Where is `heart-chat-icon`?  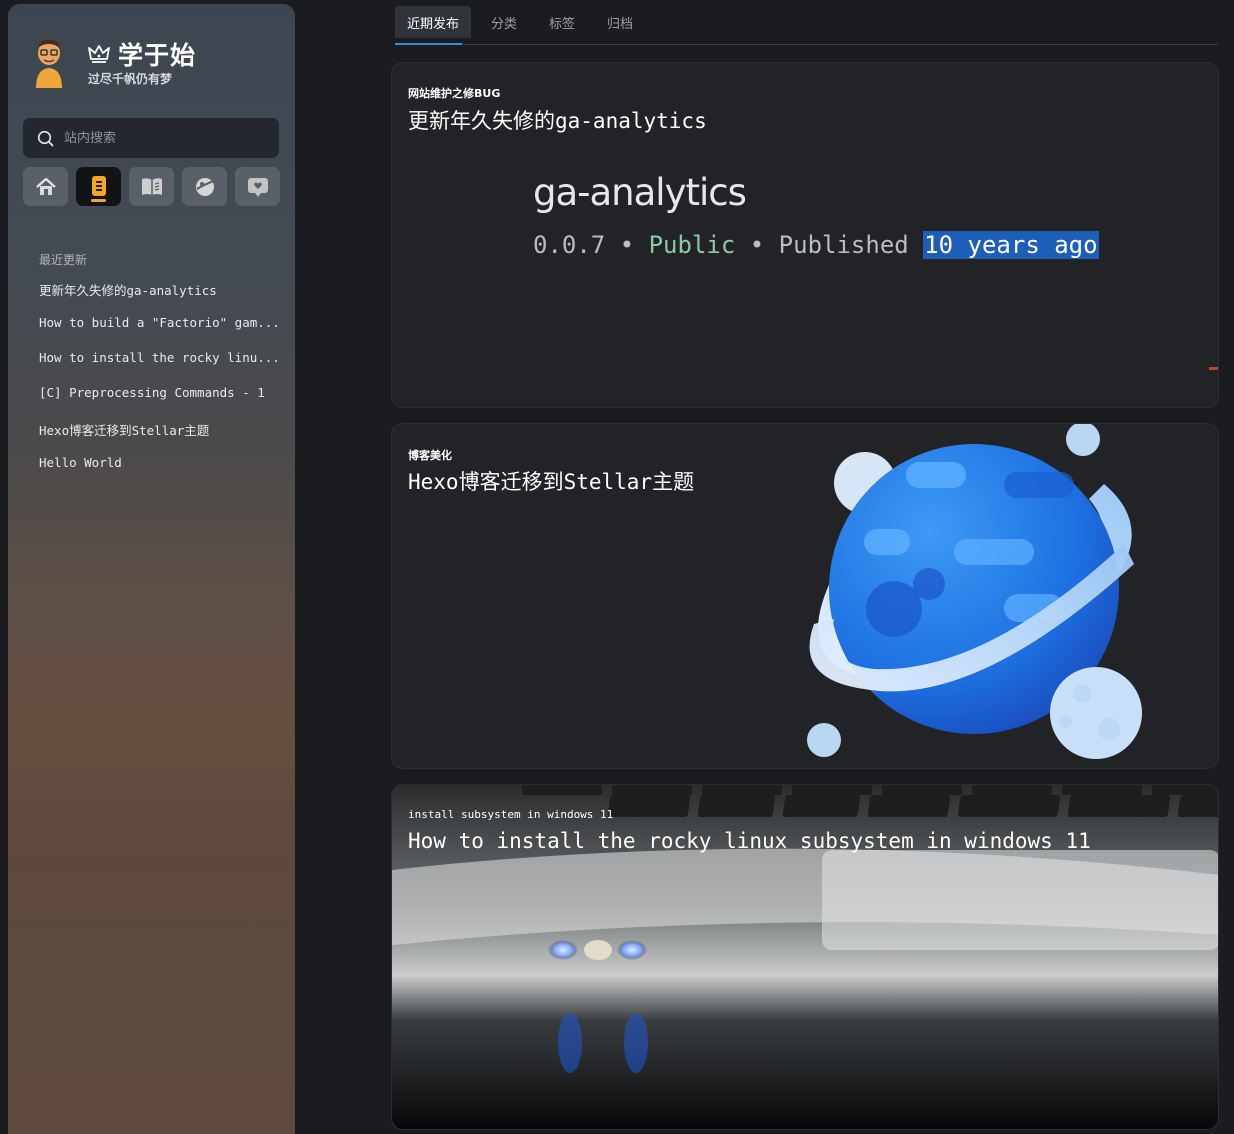 heart-chat-icon is located at coordinates (257, 187).